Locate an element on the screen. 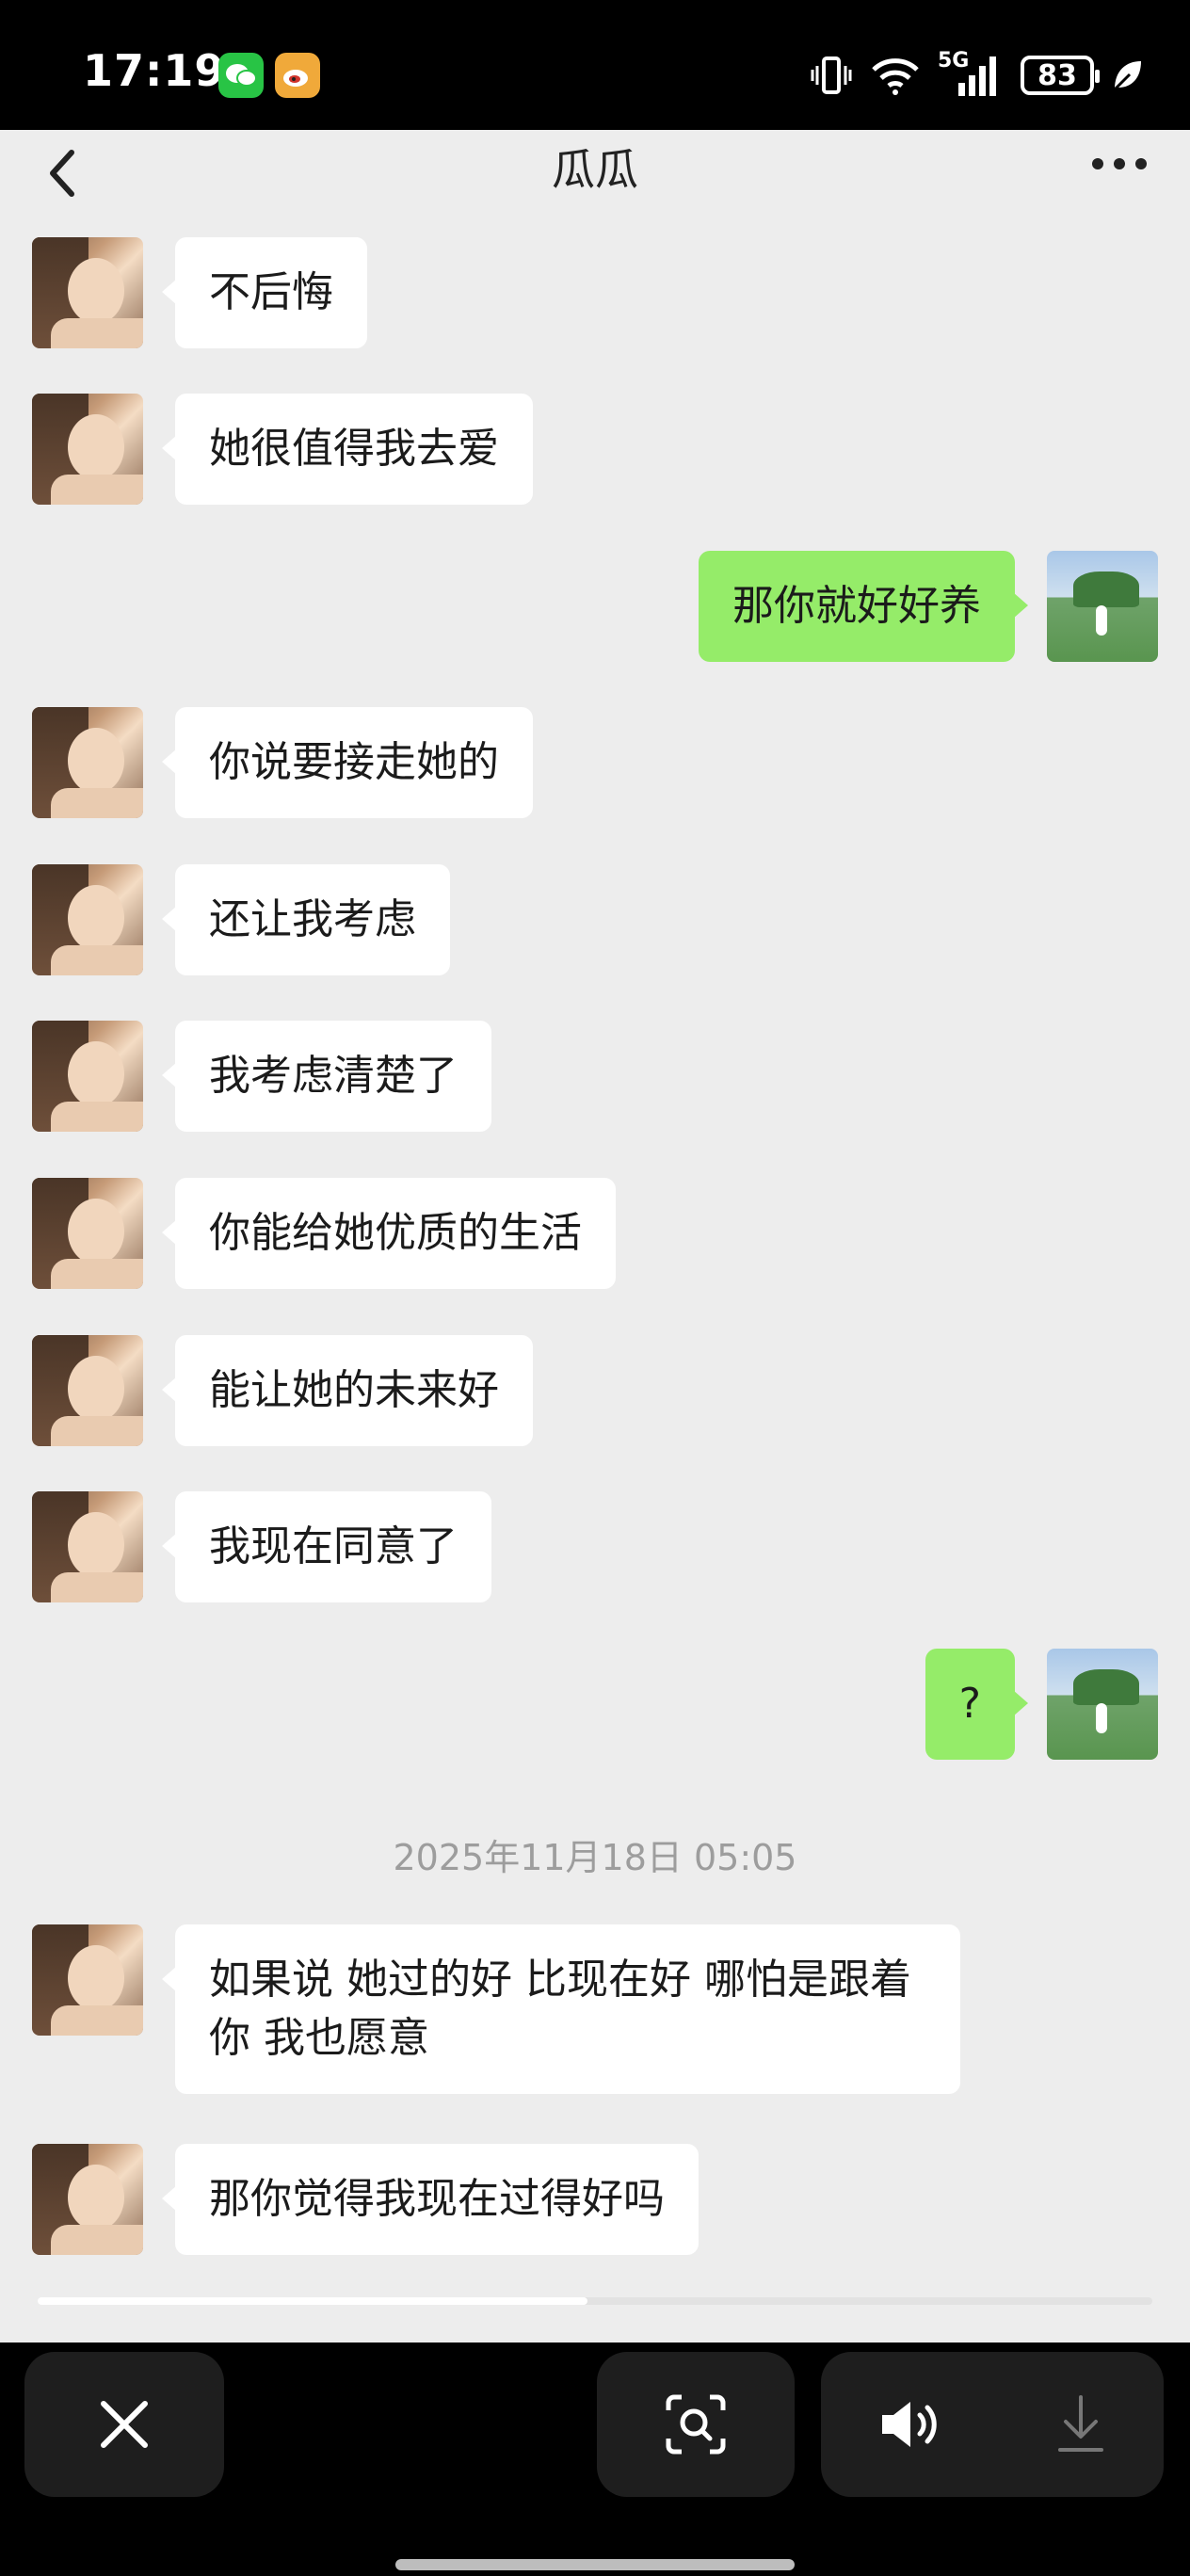  home-indicator is located at coordinates (595, 2564).